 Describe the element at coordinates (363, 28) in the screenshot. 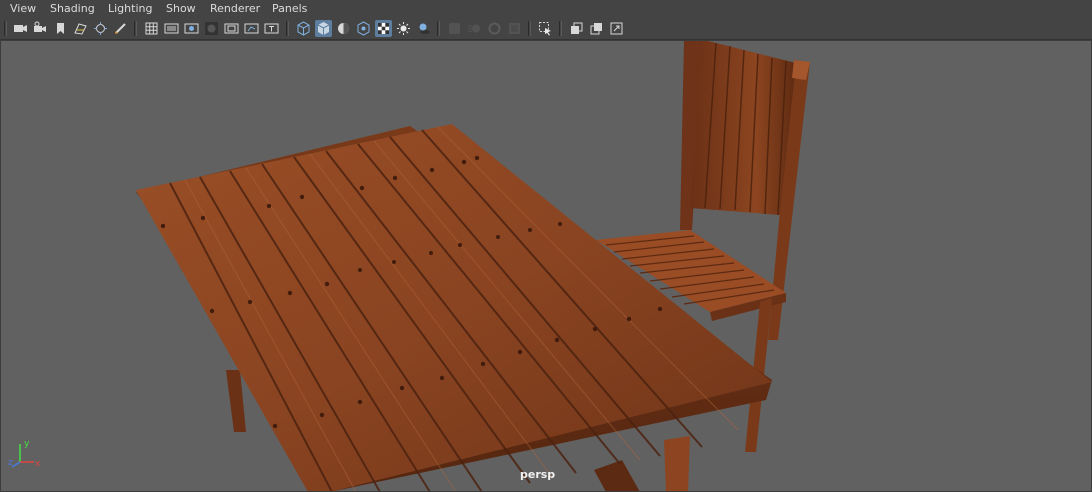

I see `isolate-select-icon` at that location.